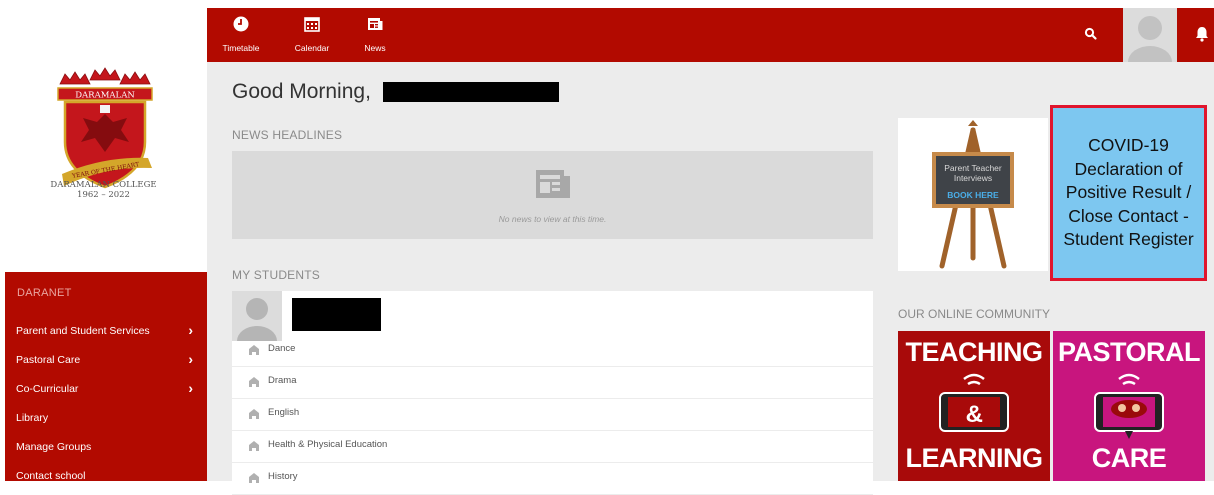 The image size is (1214, 495). What do you see at coordinates (106, 446) in the screenshot?
I see `sidebar-item-manage-groups: Manage Groups` at bounding box center [106, 446].